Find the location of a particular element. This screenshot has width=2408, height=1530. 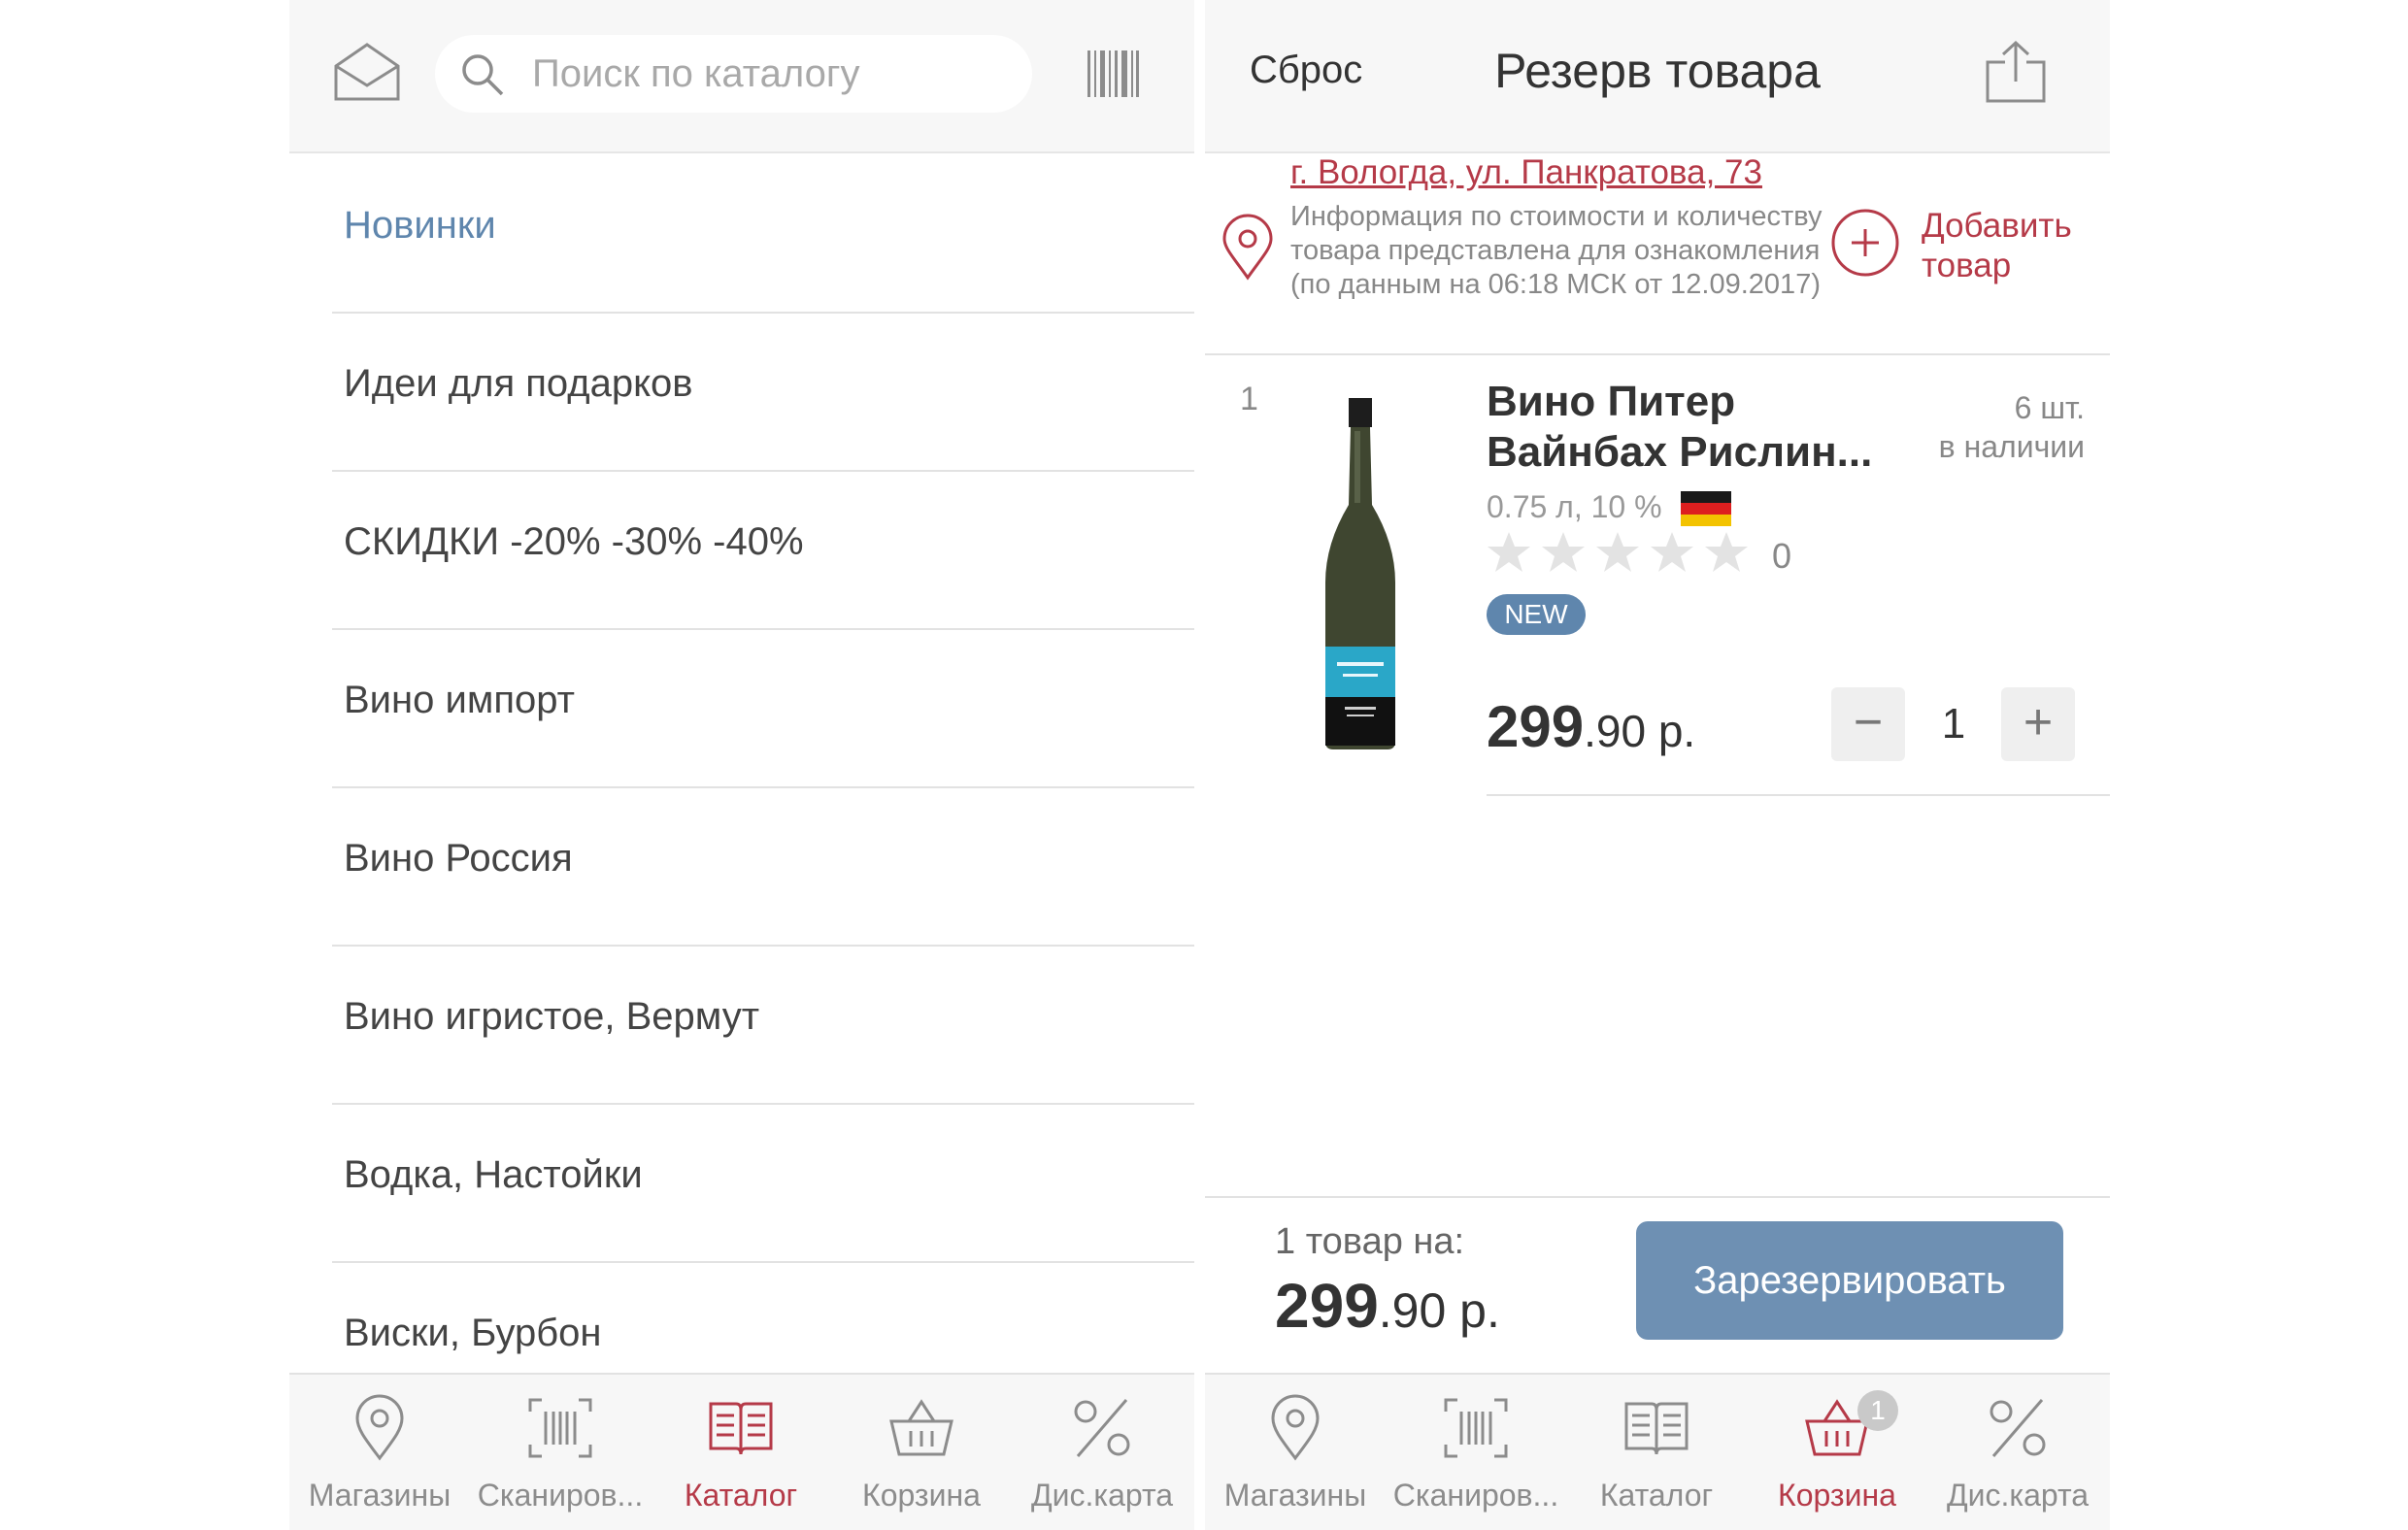

category-item: Новинки is located at coordinates (763, 233).